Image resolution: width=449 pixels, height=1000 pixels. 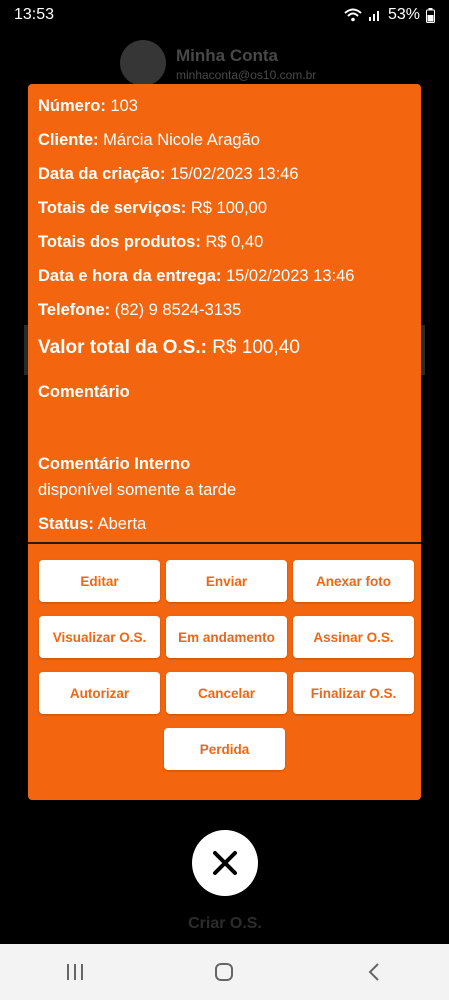 What do you see at coordinates (181, 140) in the screenshot?
I see `client-name: Márcia Nicole Aragão` at bounding box center [181, 140].